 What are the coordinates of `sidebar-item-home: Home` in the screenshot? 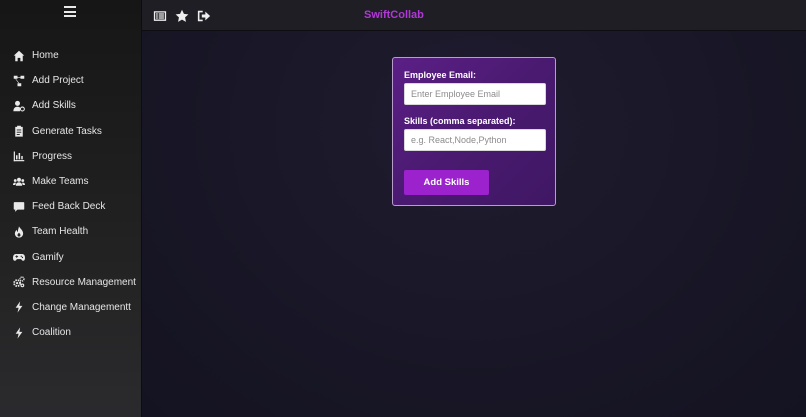 It's located at (71, 55).